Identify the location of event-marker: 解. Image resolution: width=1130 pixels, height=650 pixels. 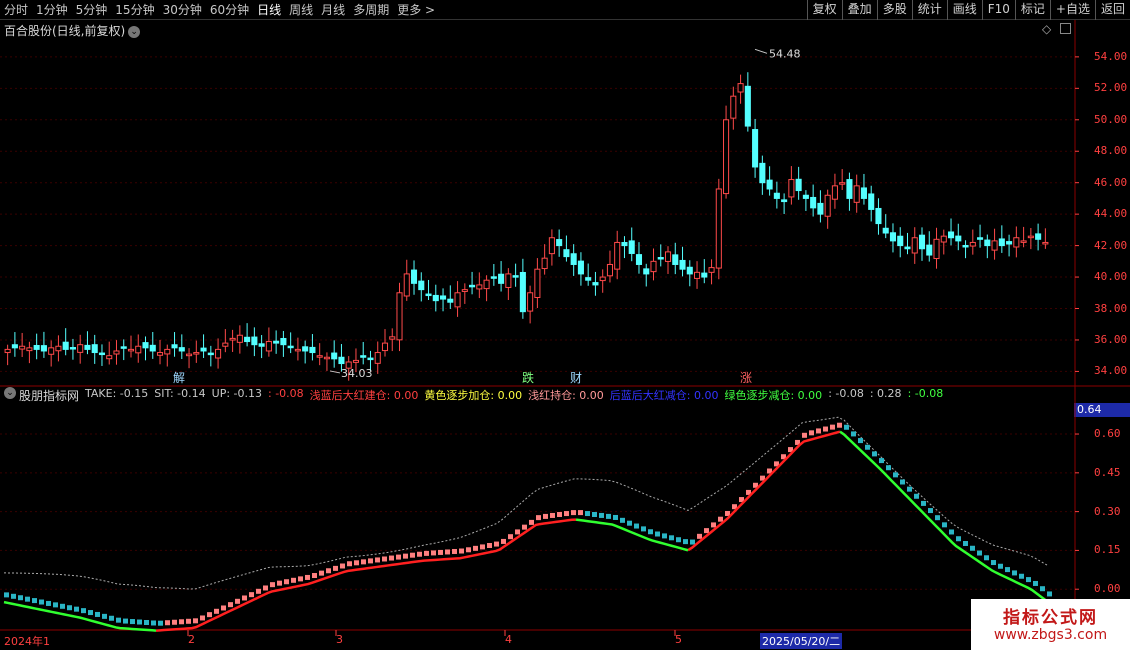
(179, 378).